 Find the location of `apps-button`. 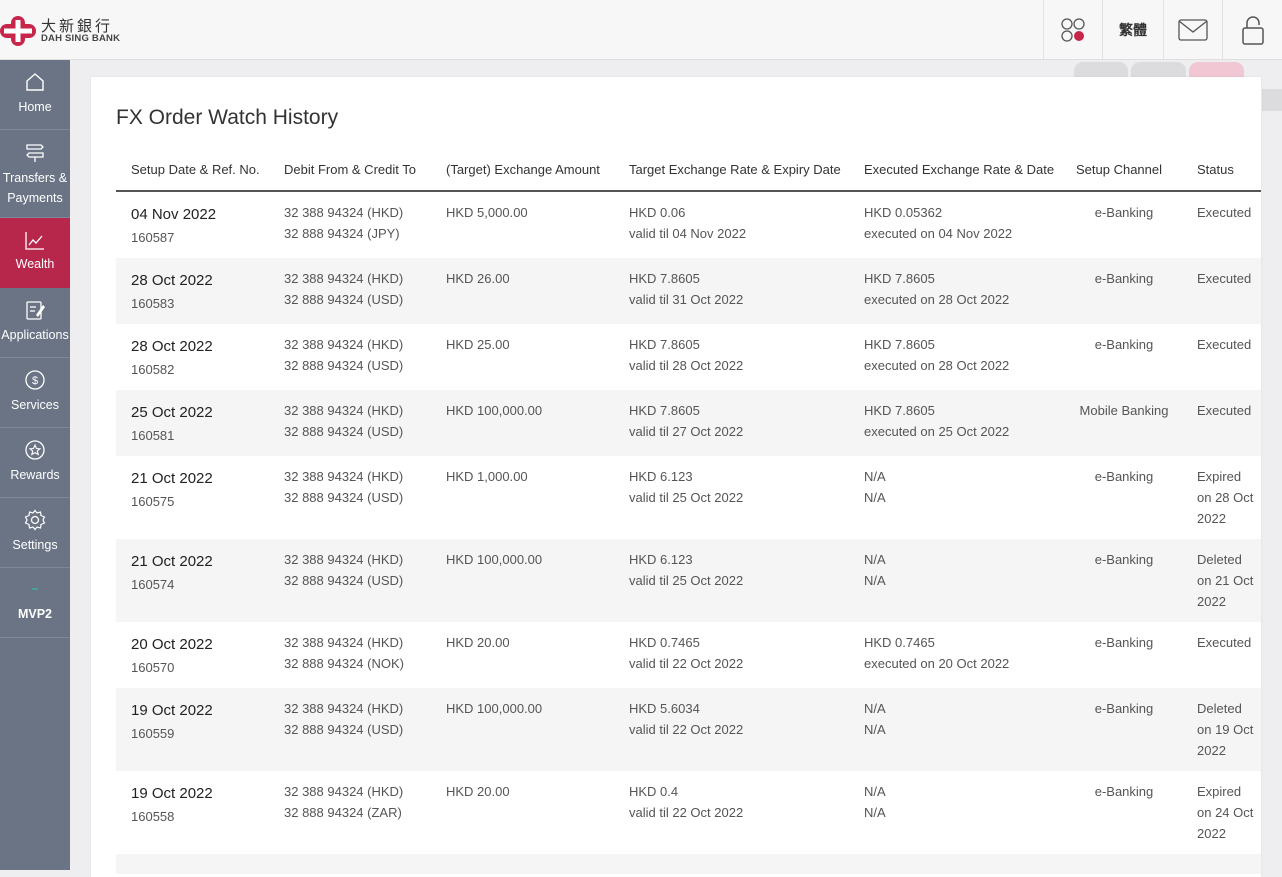

apps-button is located at coordinates (1072, 29).